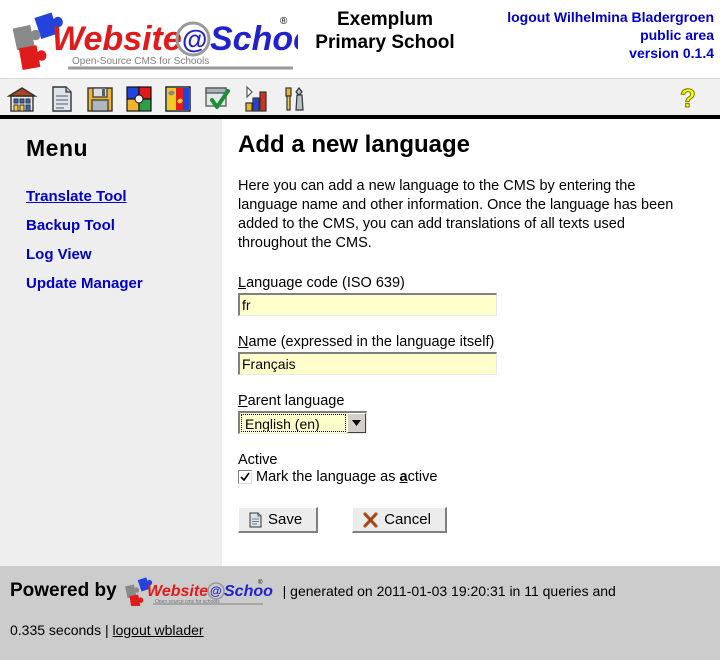 The image size is (720, 662). Describe the element at coordinates (76, 196) in the screenshot. I see `sidebar-item-translate-tool: Translate Tool` at that location.